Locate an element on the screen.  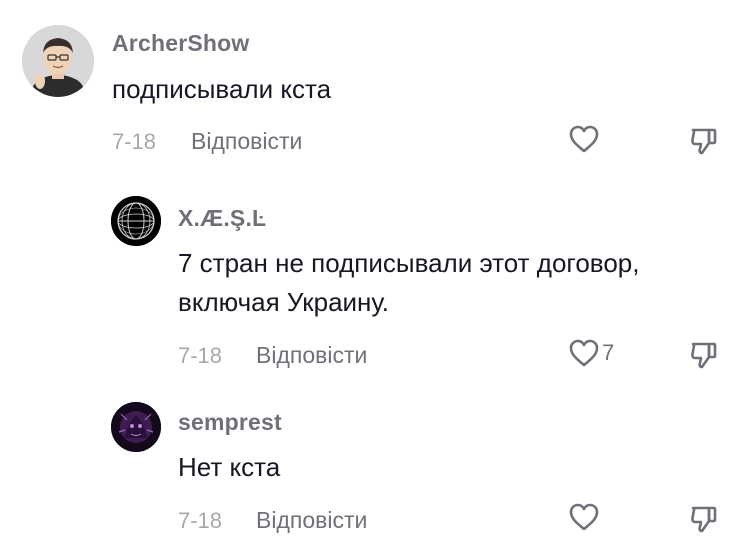
user-avatar-image is located at coordinates (58, 61).